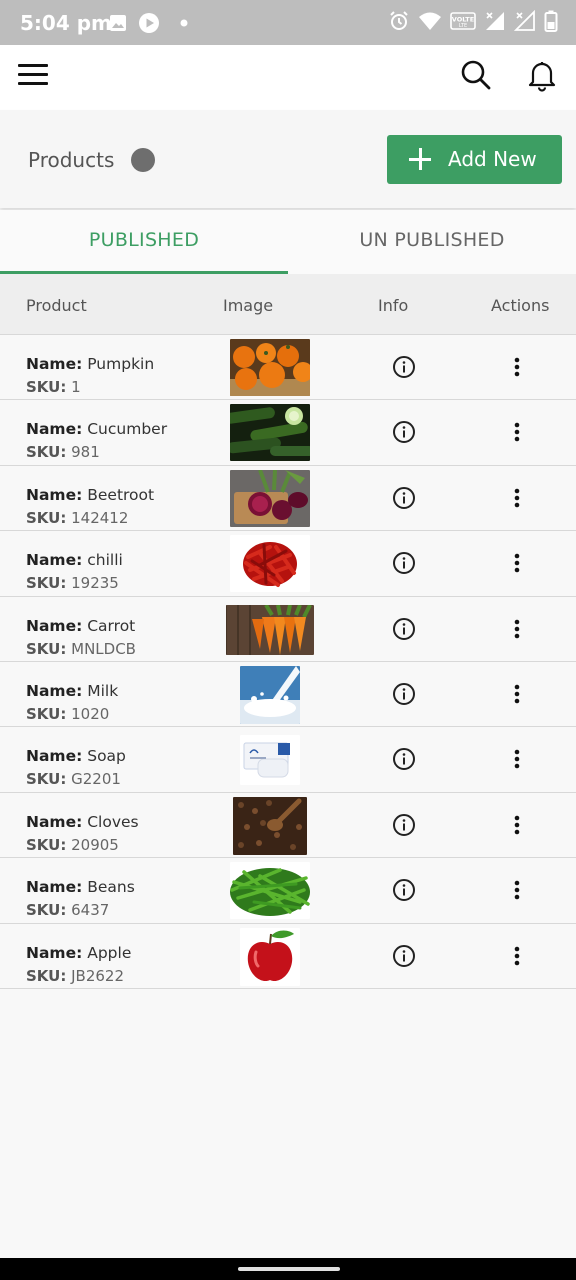 This screenshot has height=1280, width=576. Describe the element at coordinates (79, 952) in the screenshot. I see `product-name: Name: Apple` at that location.